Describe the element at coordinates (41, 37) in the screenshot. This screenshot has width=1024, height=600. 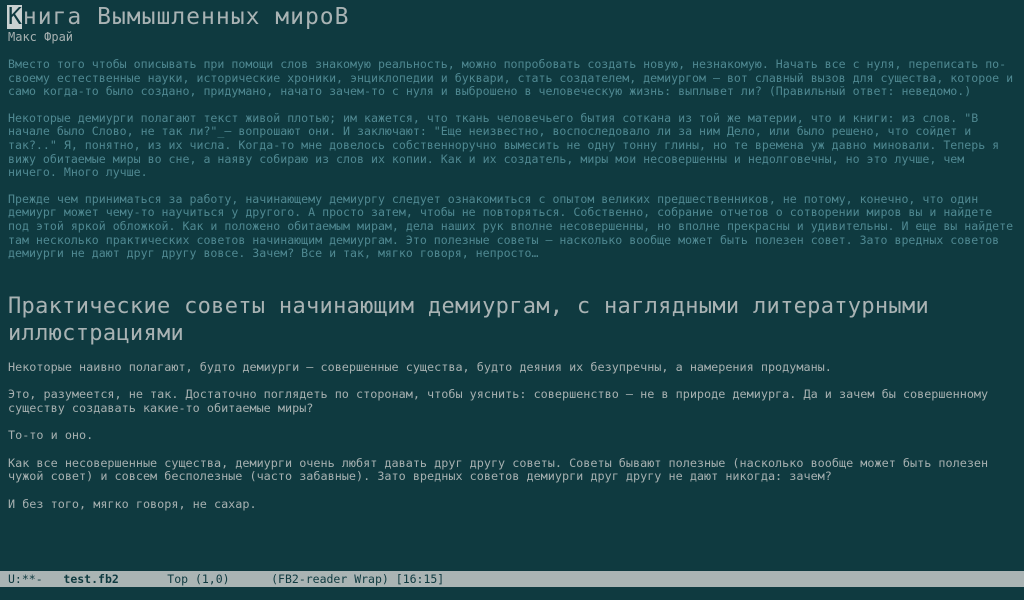
I see `book-author: Макс Фрай` at that location.